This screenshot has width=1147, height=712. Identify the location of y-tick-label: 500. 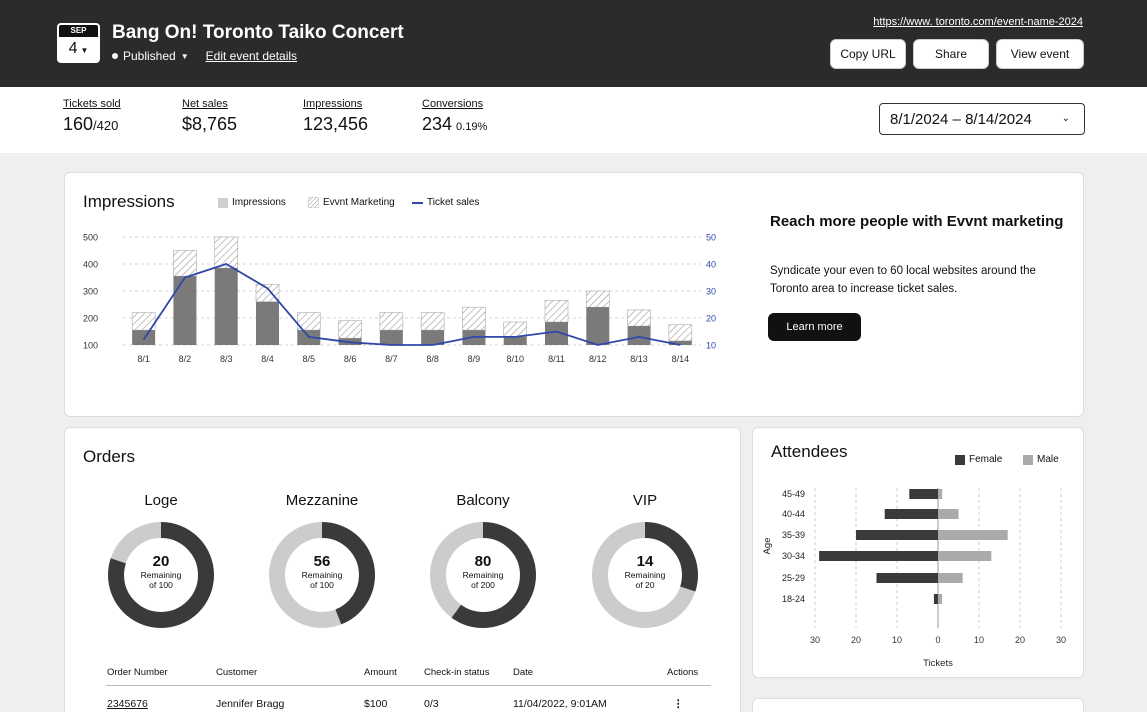
(90, 238).